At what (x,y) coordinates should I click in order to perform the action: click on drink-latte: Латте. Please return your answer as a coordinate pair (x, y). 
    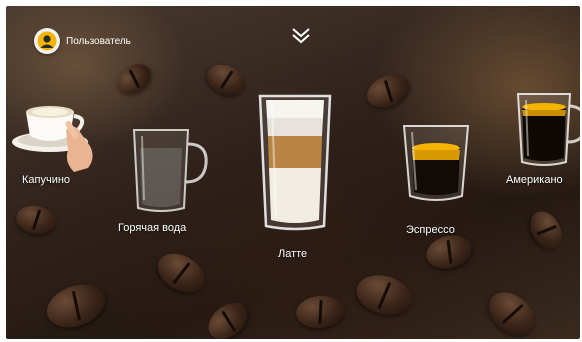
    Looking at the image, I should click on (295, 180).